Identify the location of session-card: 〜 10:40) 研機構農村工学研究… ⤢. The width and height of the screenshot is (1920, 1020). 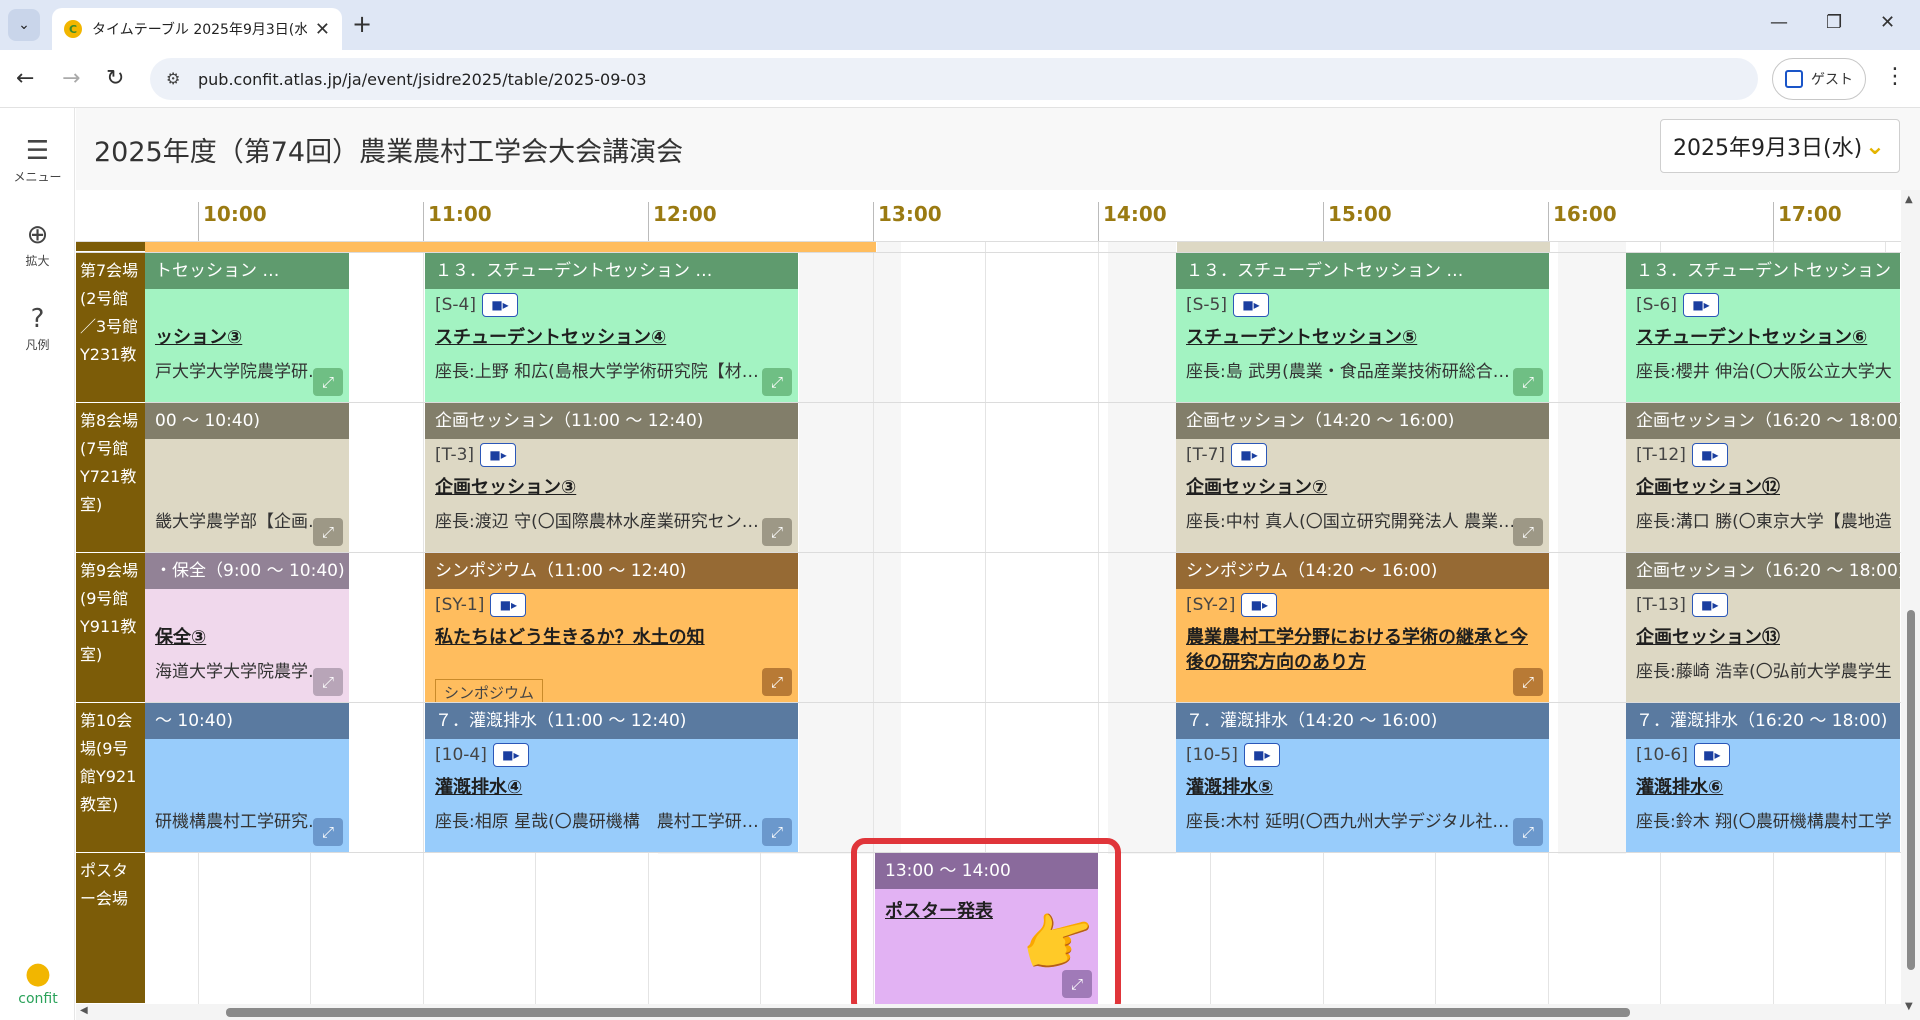
(247, 777).